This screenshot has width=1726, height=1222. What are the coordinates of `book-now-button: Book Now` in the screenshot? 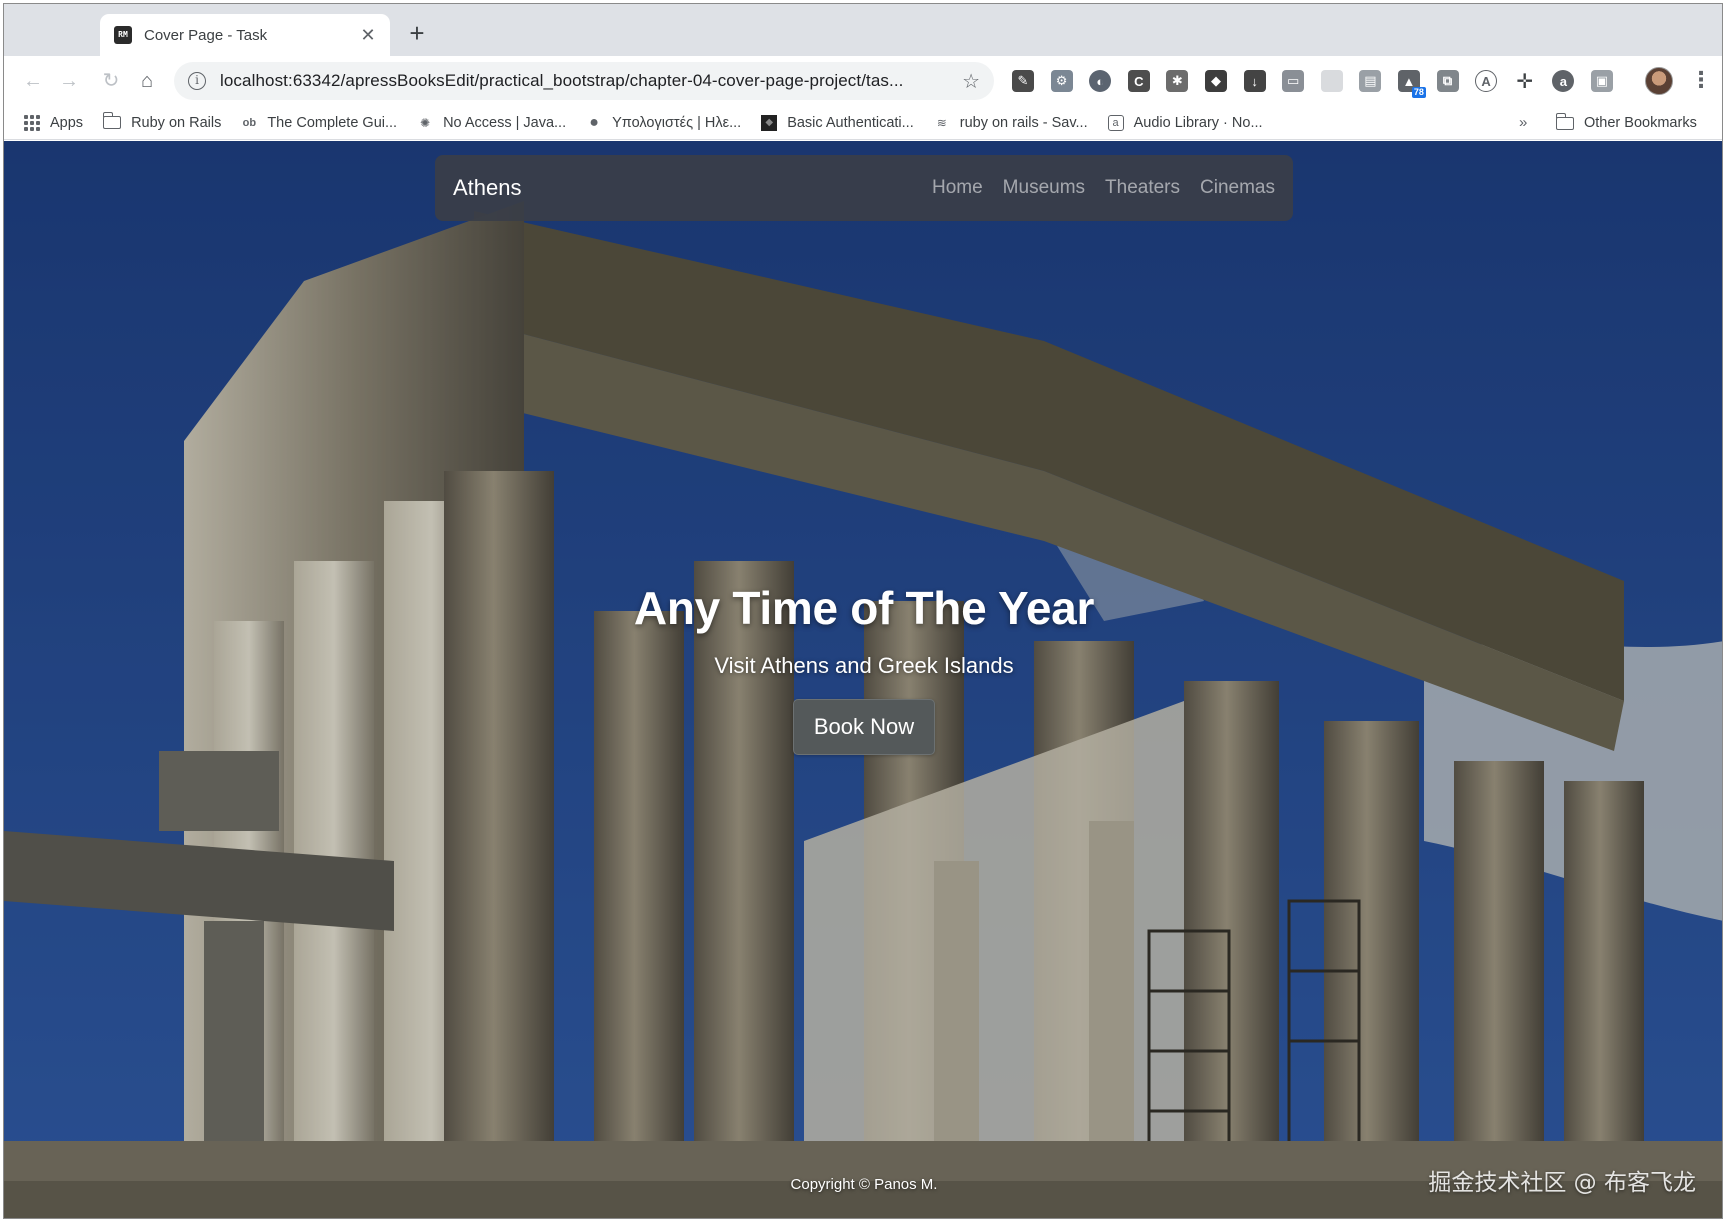 It's located at (864, 727).